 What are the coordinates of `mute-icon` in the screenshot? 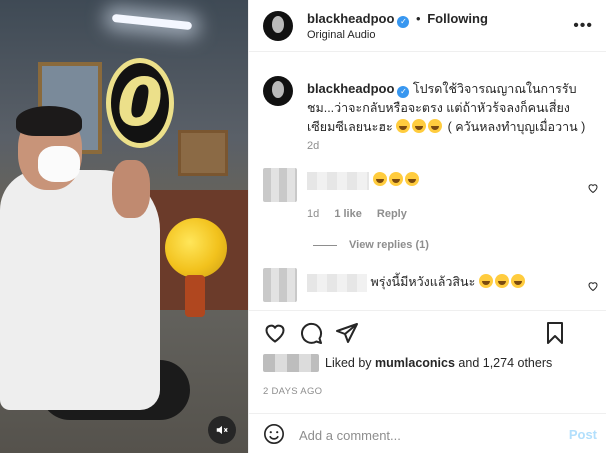 It's located at (222, 430).